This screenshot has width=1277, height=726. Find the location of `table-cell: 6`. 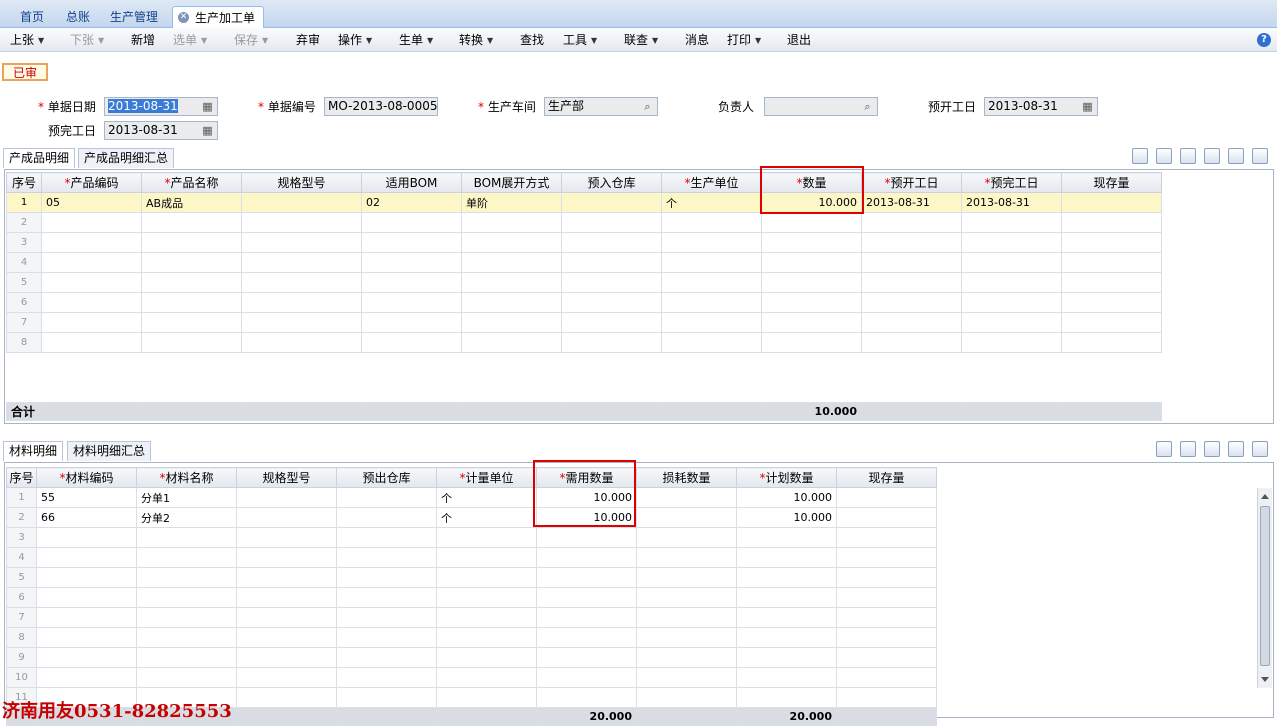

table-cell: 6 is located at coordinates (21, 597).